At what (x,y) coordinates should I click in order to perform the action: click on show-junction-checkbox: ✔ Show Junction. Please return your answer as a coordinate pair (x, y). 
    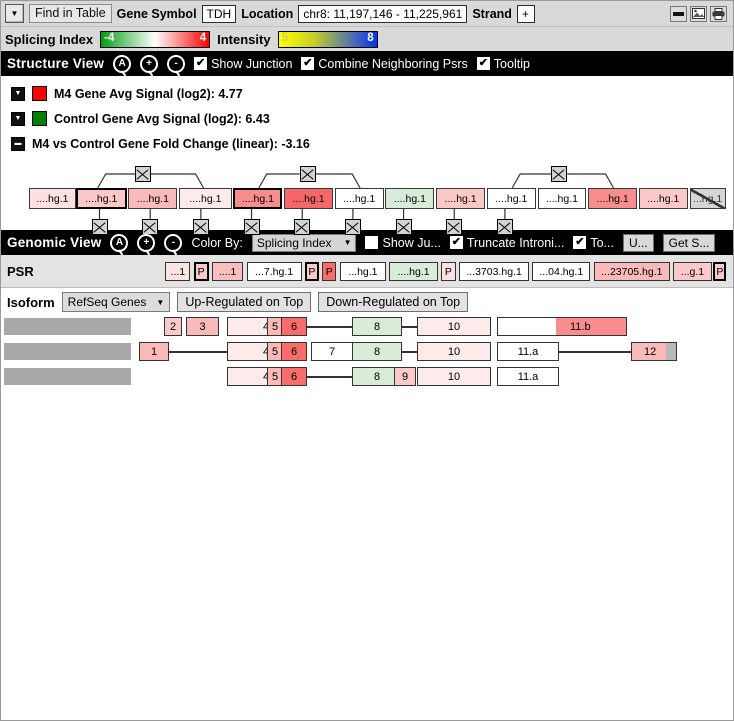
    Looking at the image, I should click on (243, 64).